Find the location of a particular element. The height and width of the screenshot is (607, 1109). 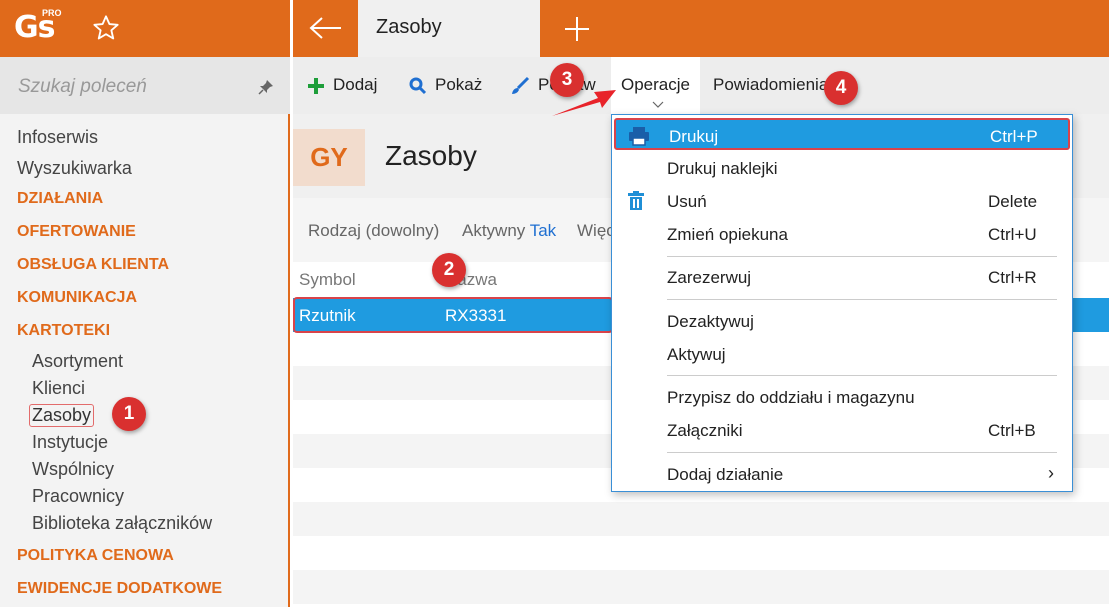

sidebar-item-infoserwis: Infoserwis is located at coordinates (57, 137).